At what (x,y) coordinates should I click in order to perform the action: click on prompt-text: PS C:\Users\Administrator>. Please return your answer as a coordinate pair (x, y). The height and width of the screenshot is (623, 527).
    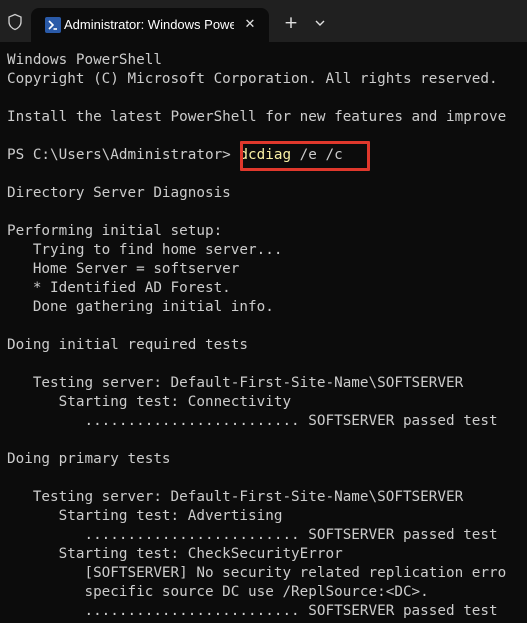
    Looking at the image, I should click on (119, 155).